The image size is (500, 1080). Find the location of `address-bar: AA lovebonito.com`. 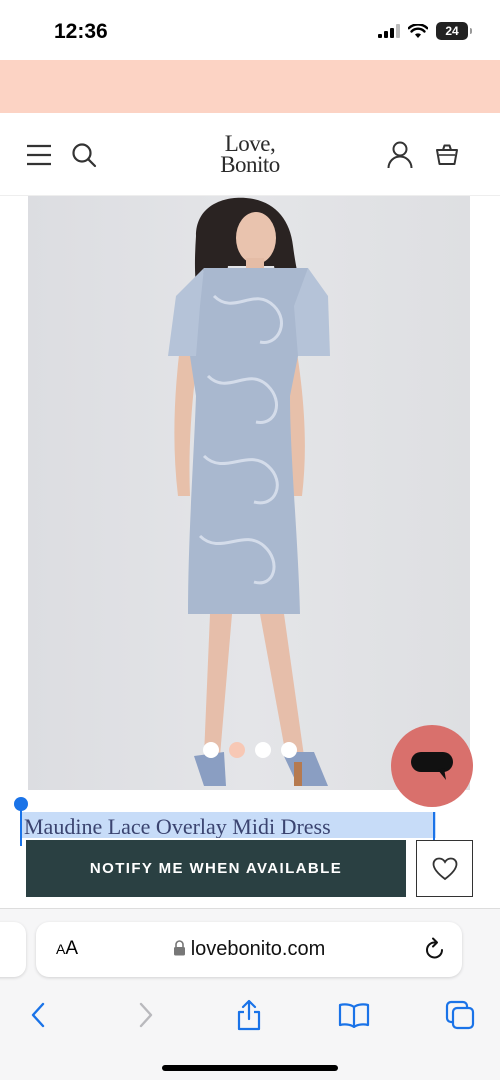

address-bar: AA lovebonito.com is located at coordinates (249, 949).